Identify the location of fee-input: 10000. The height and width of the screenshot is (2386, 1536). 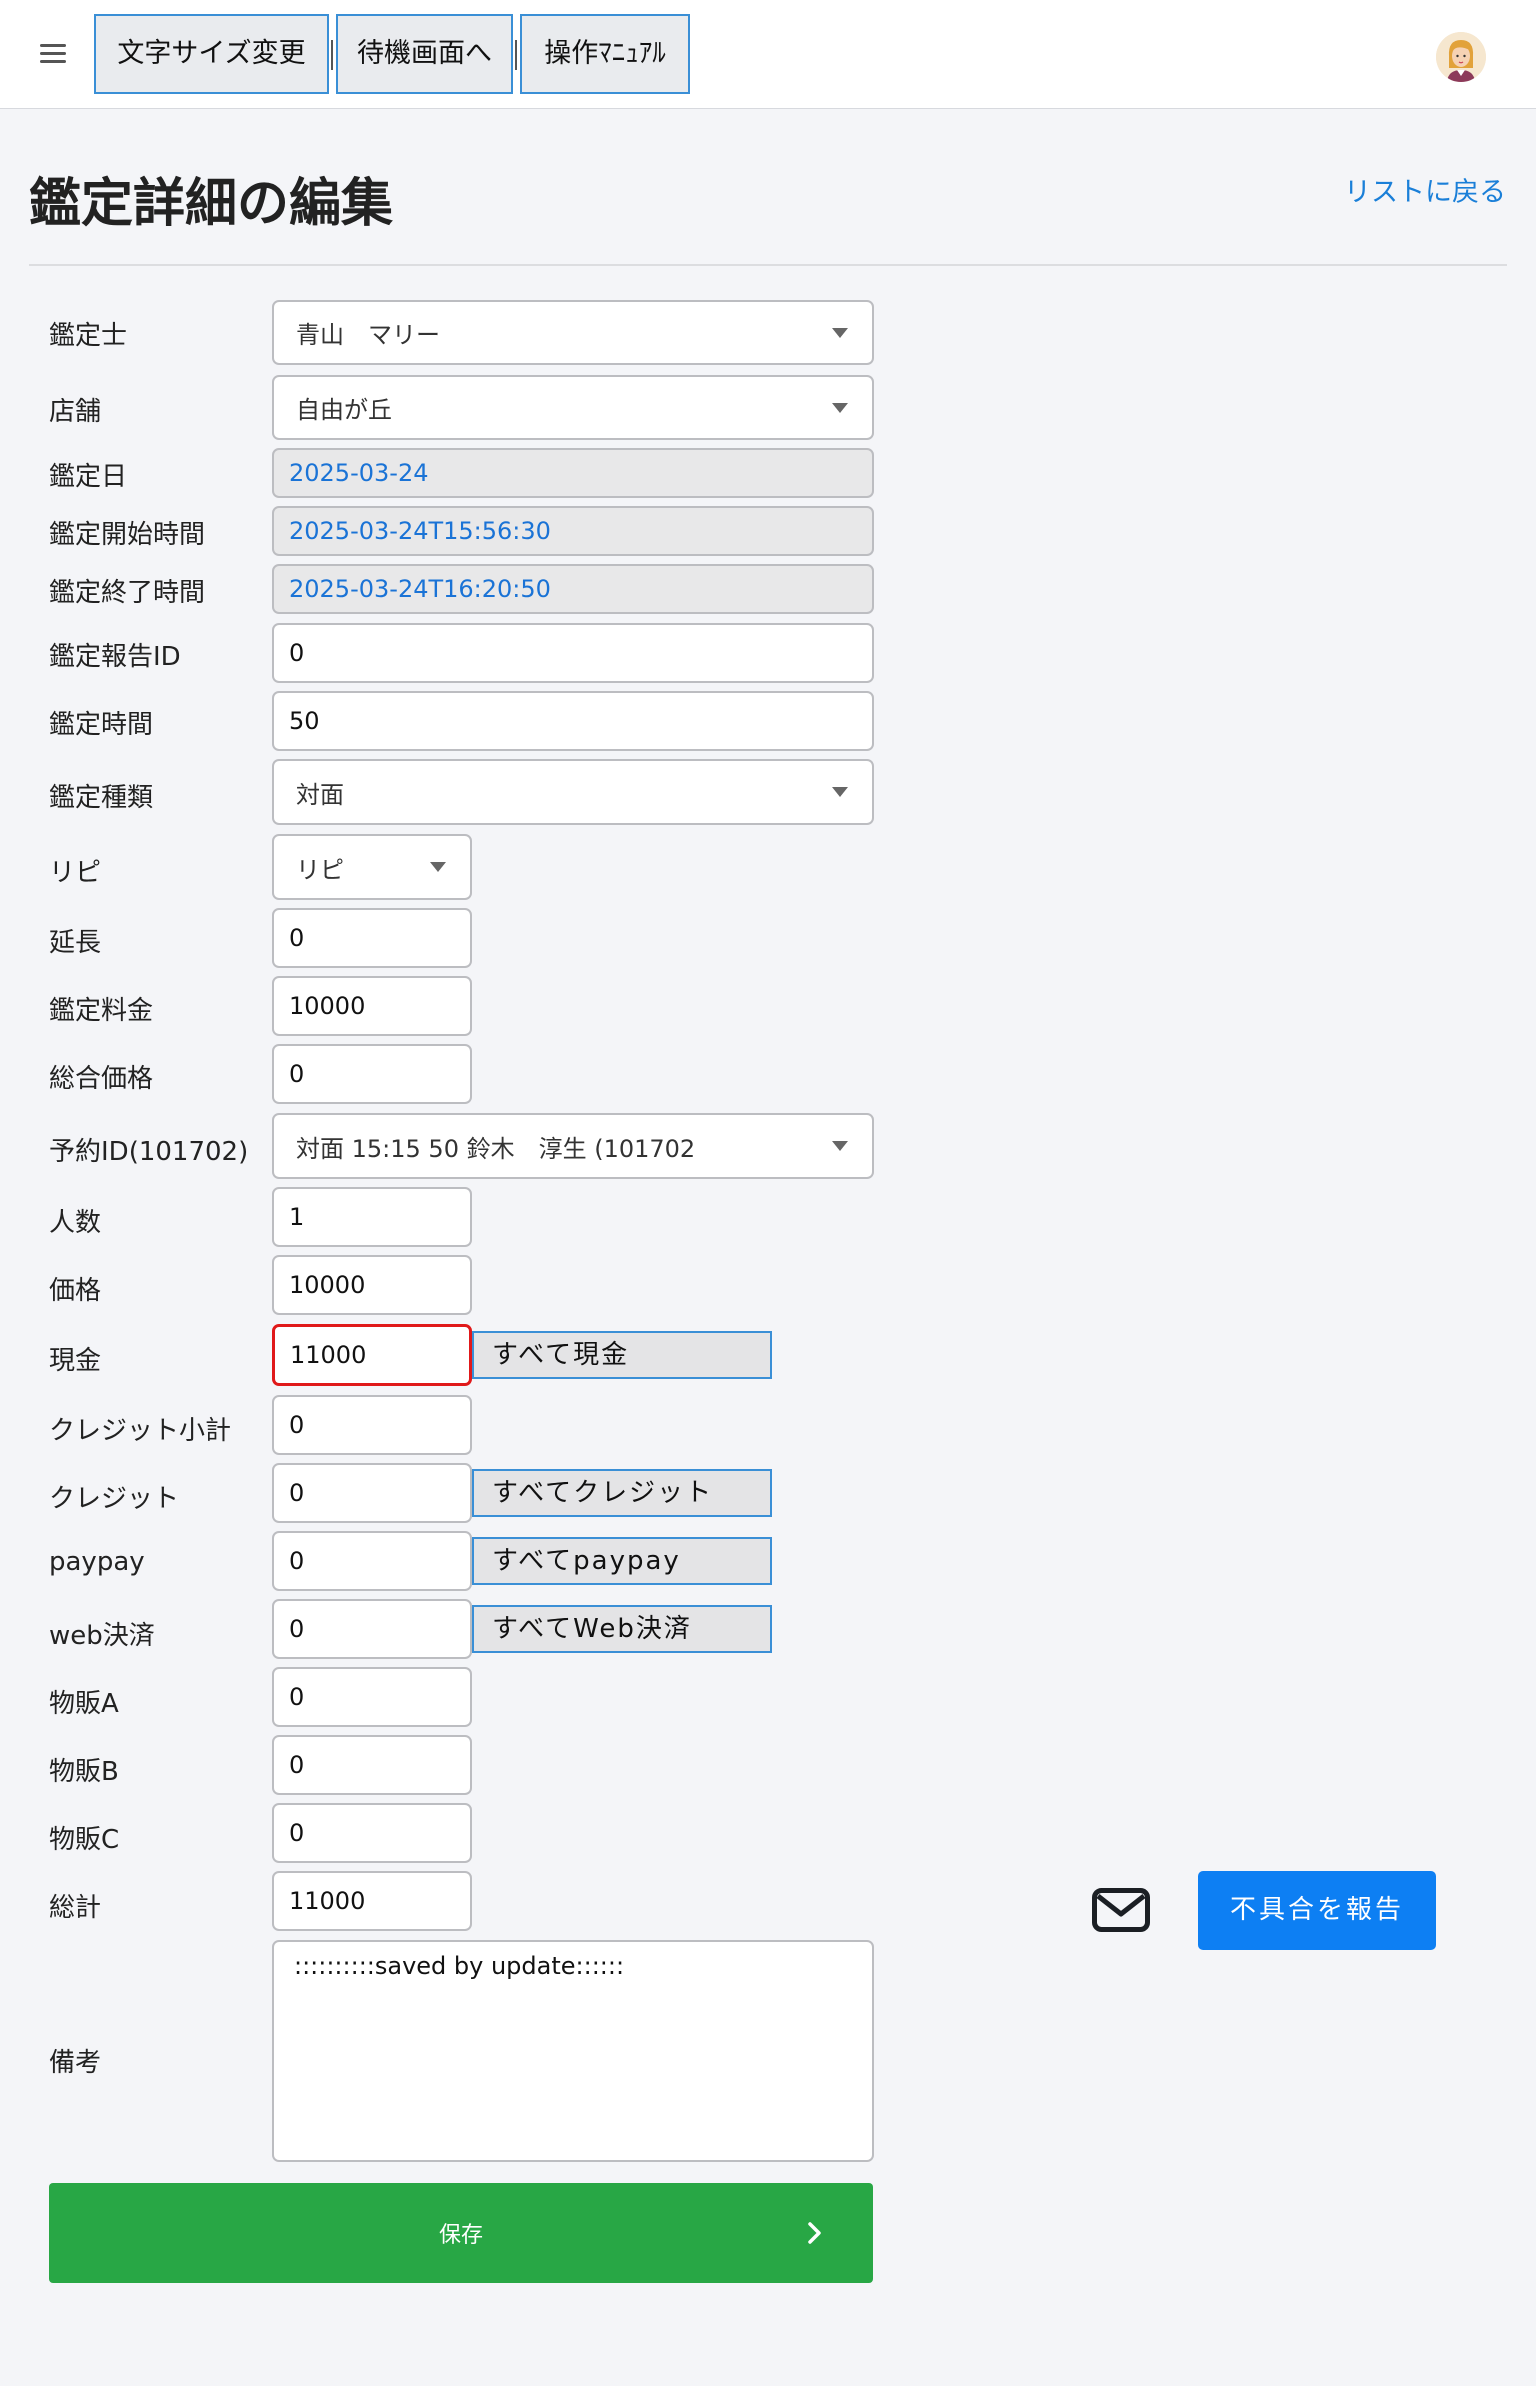
(372, 1006).